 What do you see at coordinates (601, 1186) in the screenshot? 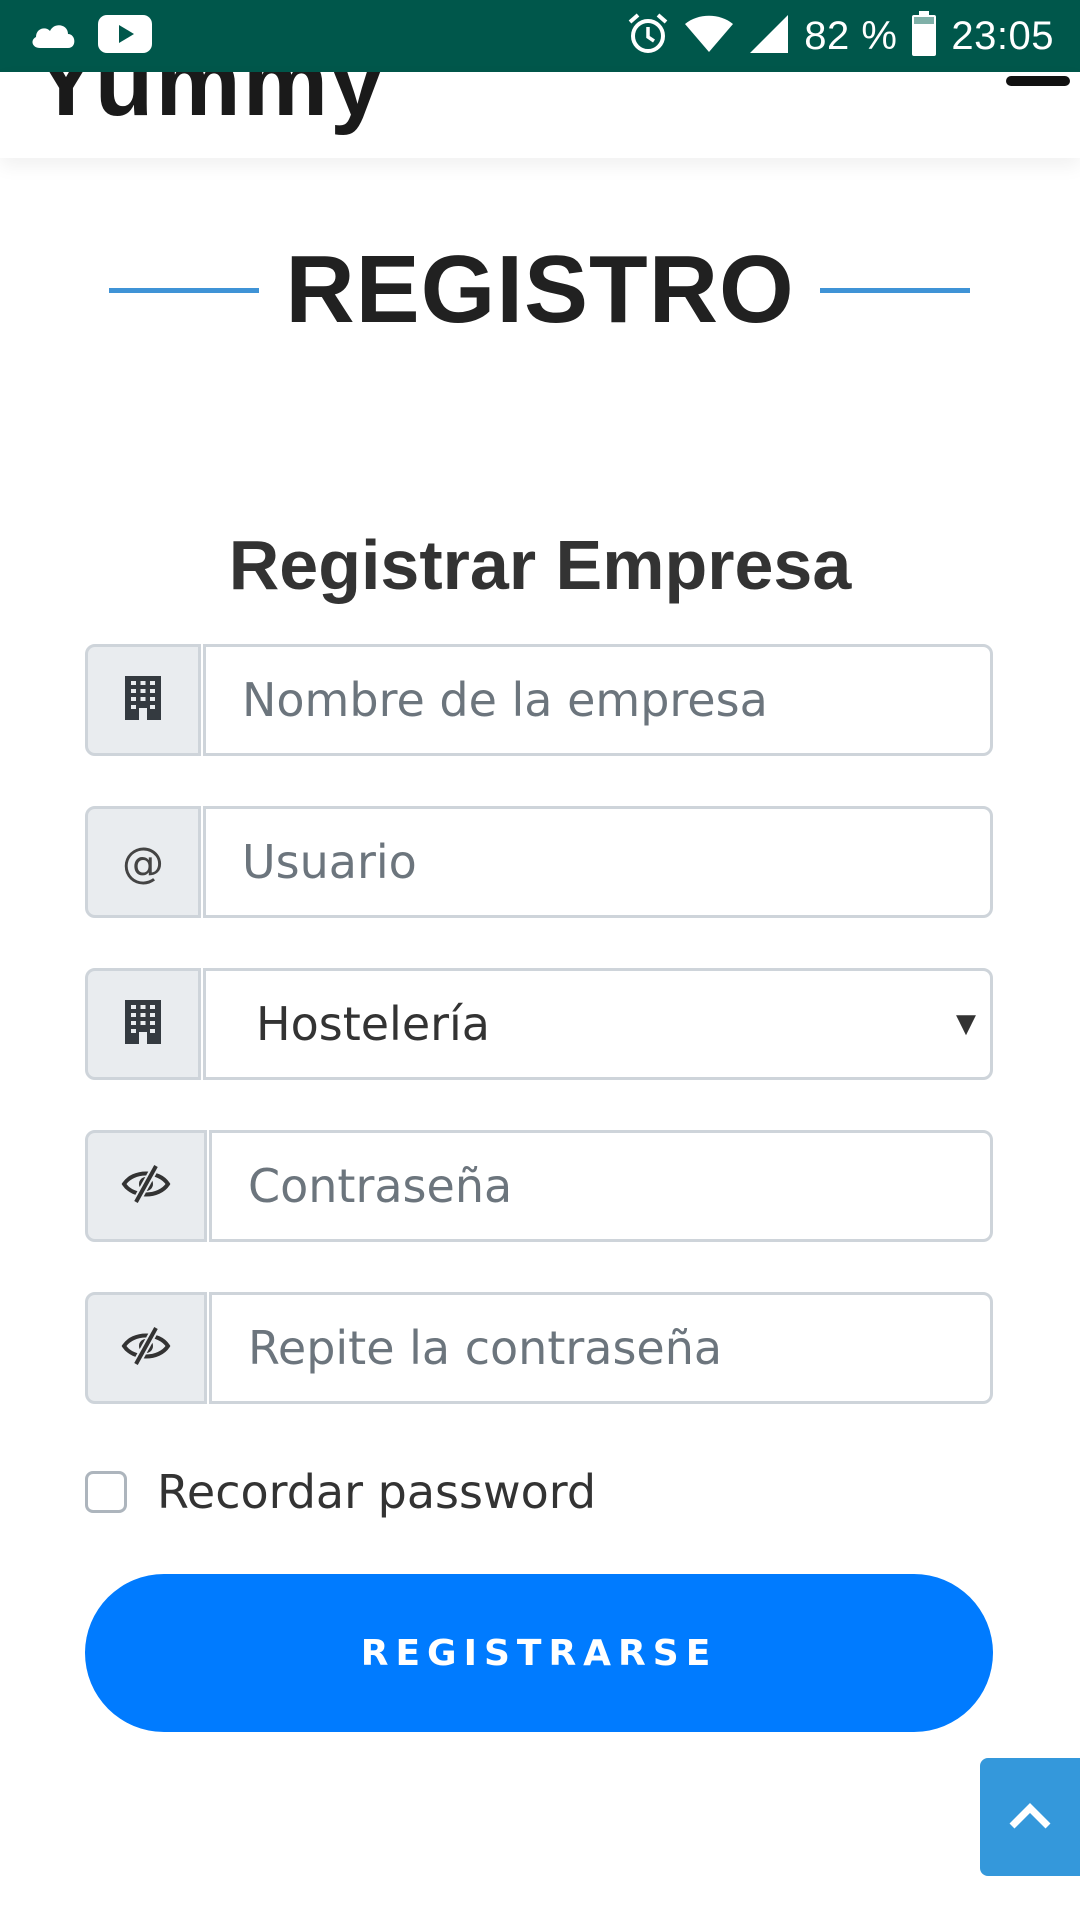
I see `password-input` at bounding box center [601, 1186].